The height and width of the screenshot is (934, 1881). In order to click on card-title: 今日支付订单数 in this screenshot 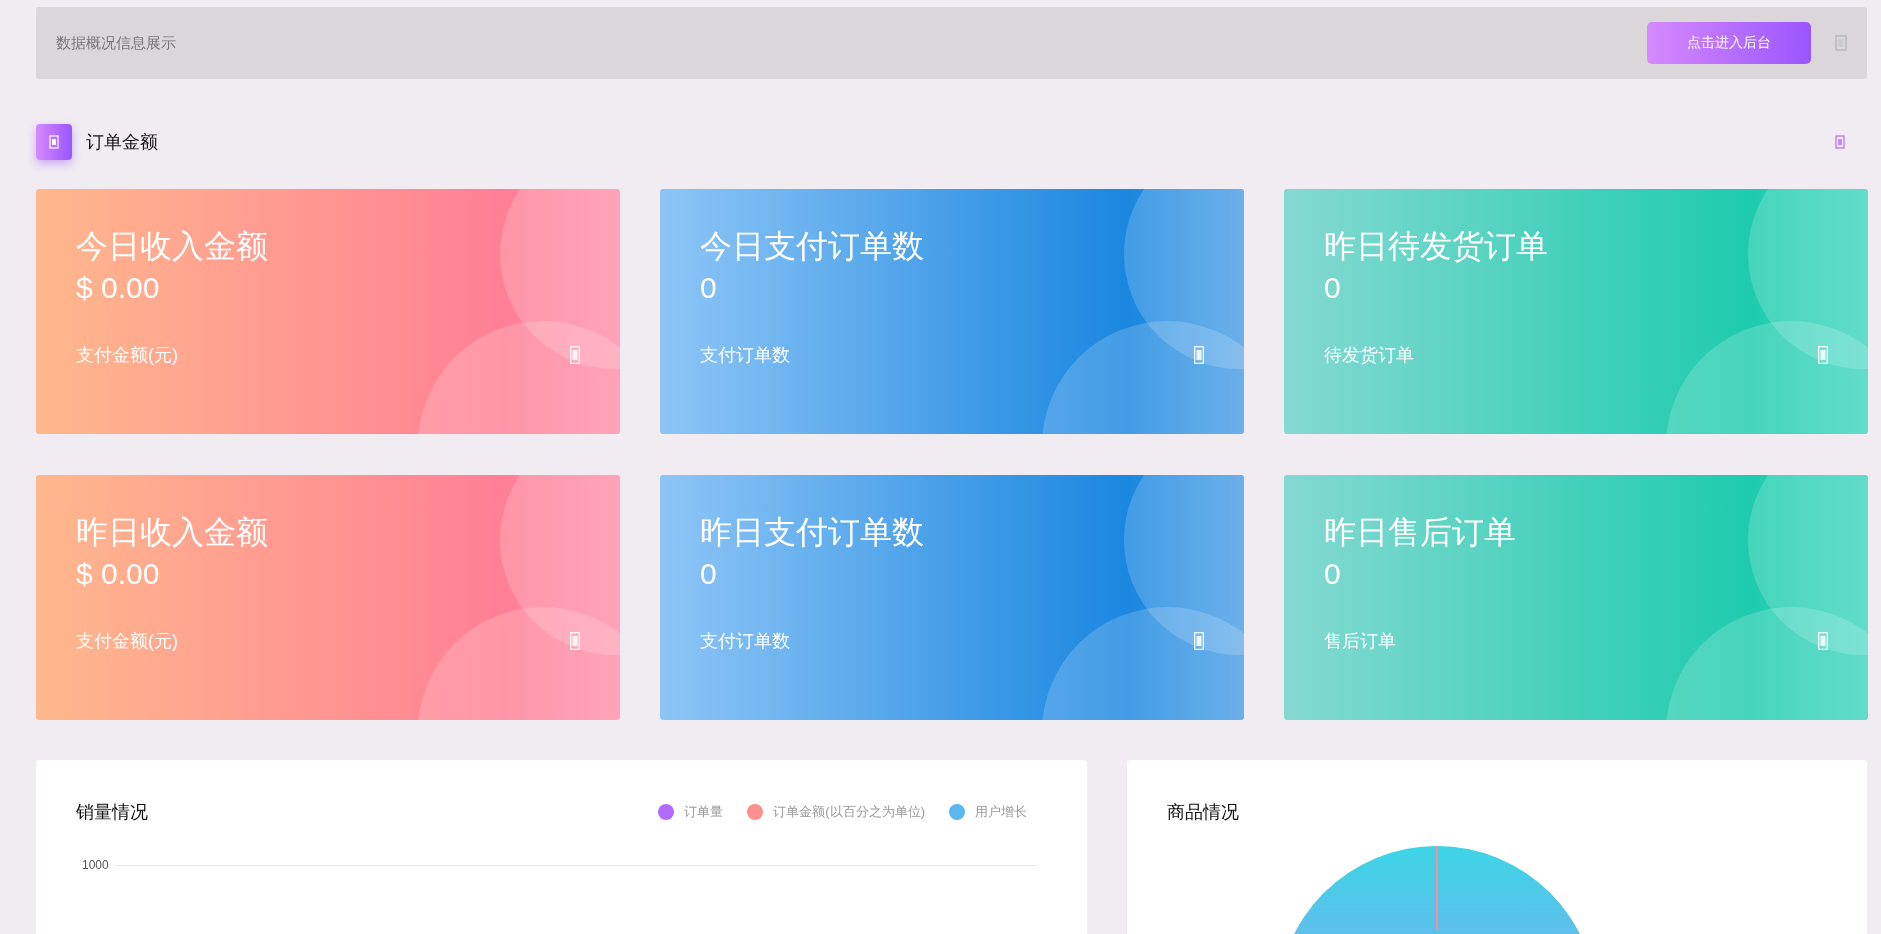, I will do `click(812, 246)`.